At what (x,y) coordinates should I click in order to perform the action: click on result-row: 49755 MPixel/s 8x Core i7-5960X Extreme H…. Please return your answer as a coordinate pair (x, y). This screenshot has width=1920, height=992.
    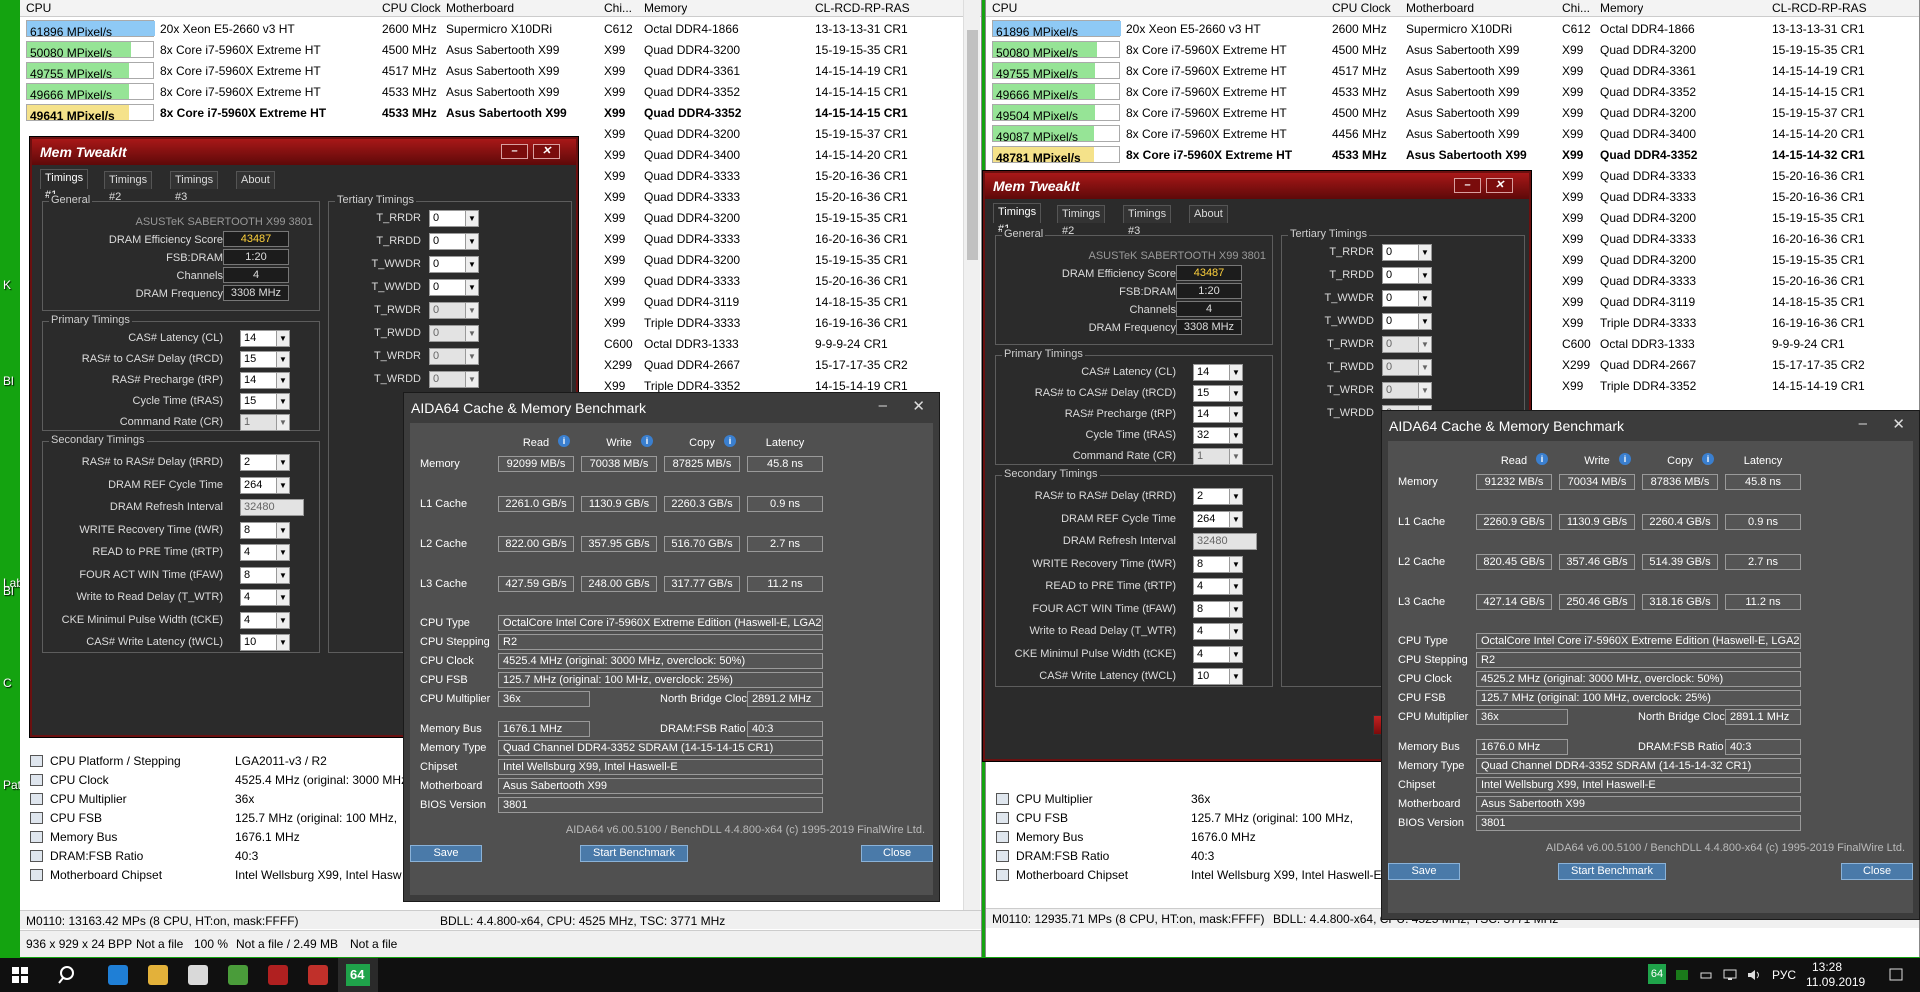
    Looking at the image, I should click on (500, 70).